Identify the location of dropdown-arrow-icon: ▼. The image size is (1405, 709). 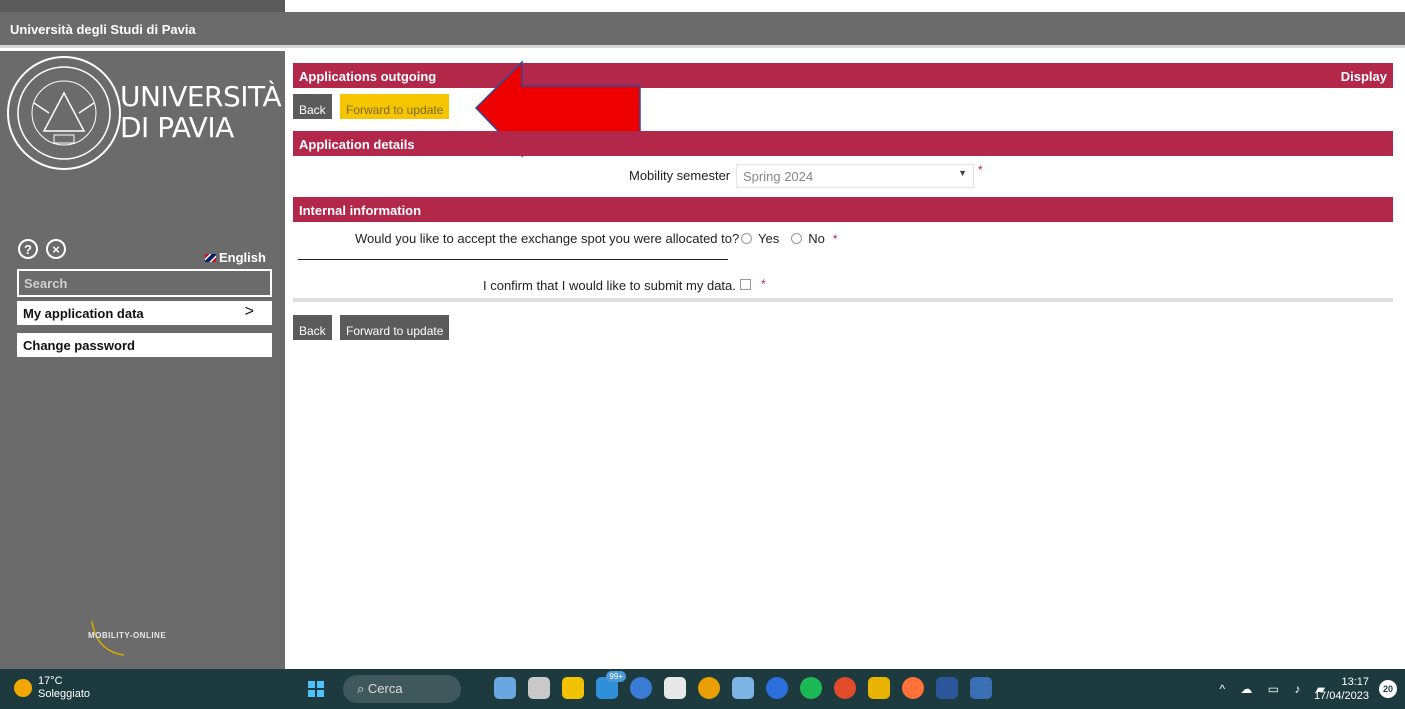
(962, 173).